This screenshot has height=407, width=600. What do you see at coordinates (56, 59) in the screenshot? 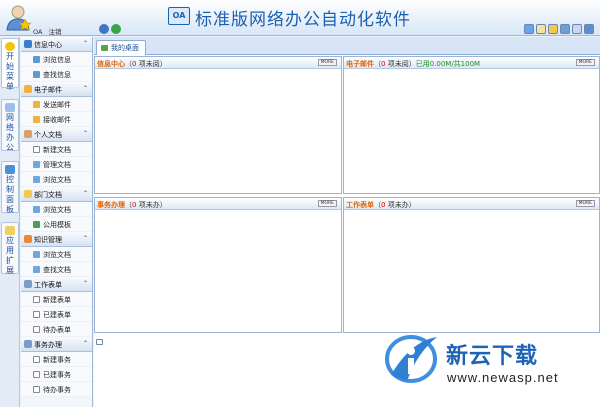
I see `nav-item-browse-info: 浏览信息` at bounding box center [56, 59].